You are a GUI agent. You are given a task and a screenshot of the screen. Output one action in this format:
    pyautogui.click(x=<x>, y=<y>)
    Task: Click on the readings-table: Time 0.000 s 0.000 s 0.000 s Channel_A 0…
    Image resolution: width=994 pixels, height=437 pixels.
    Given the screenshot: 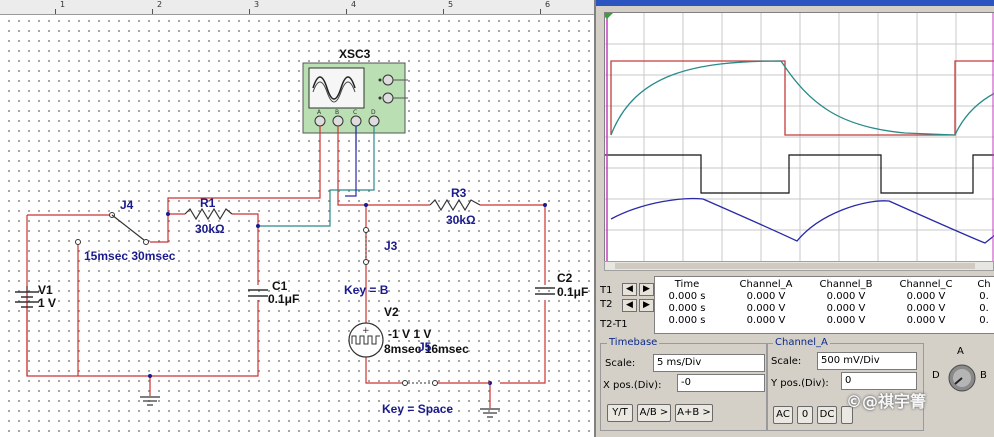 What is the action you would take?
    pyautogui.click(x=824, y=305)
    